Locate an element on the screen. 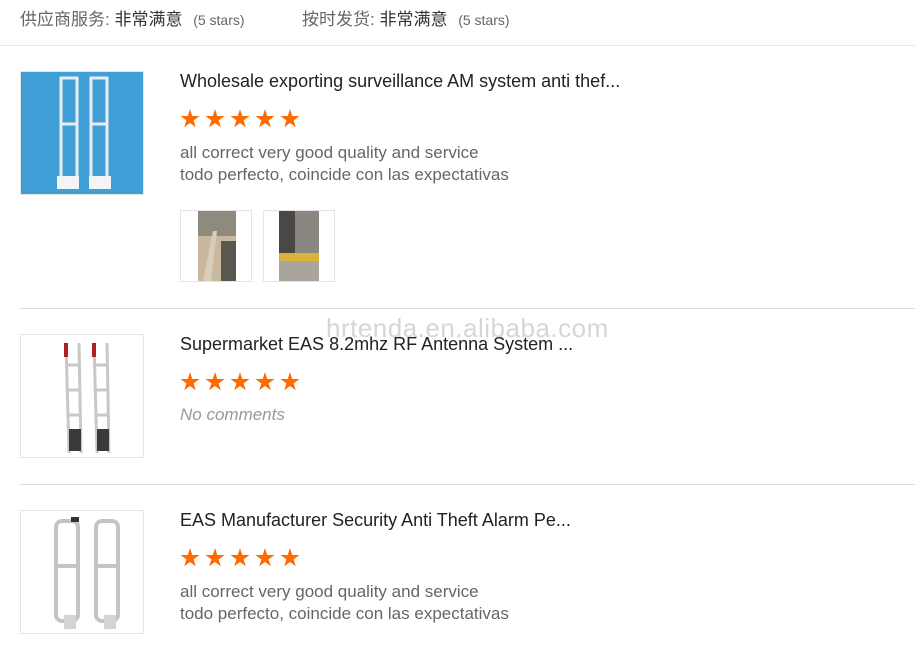  rating-label: 供应商服务: is located at coordinates (65, 19).